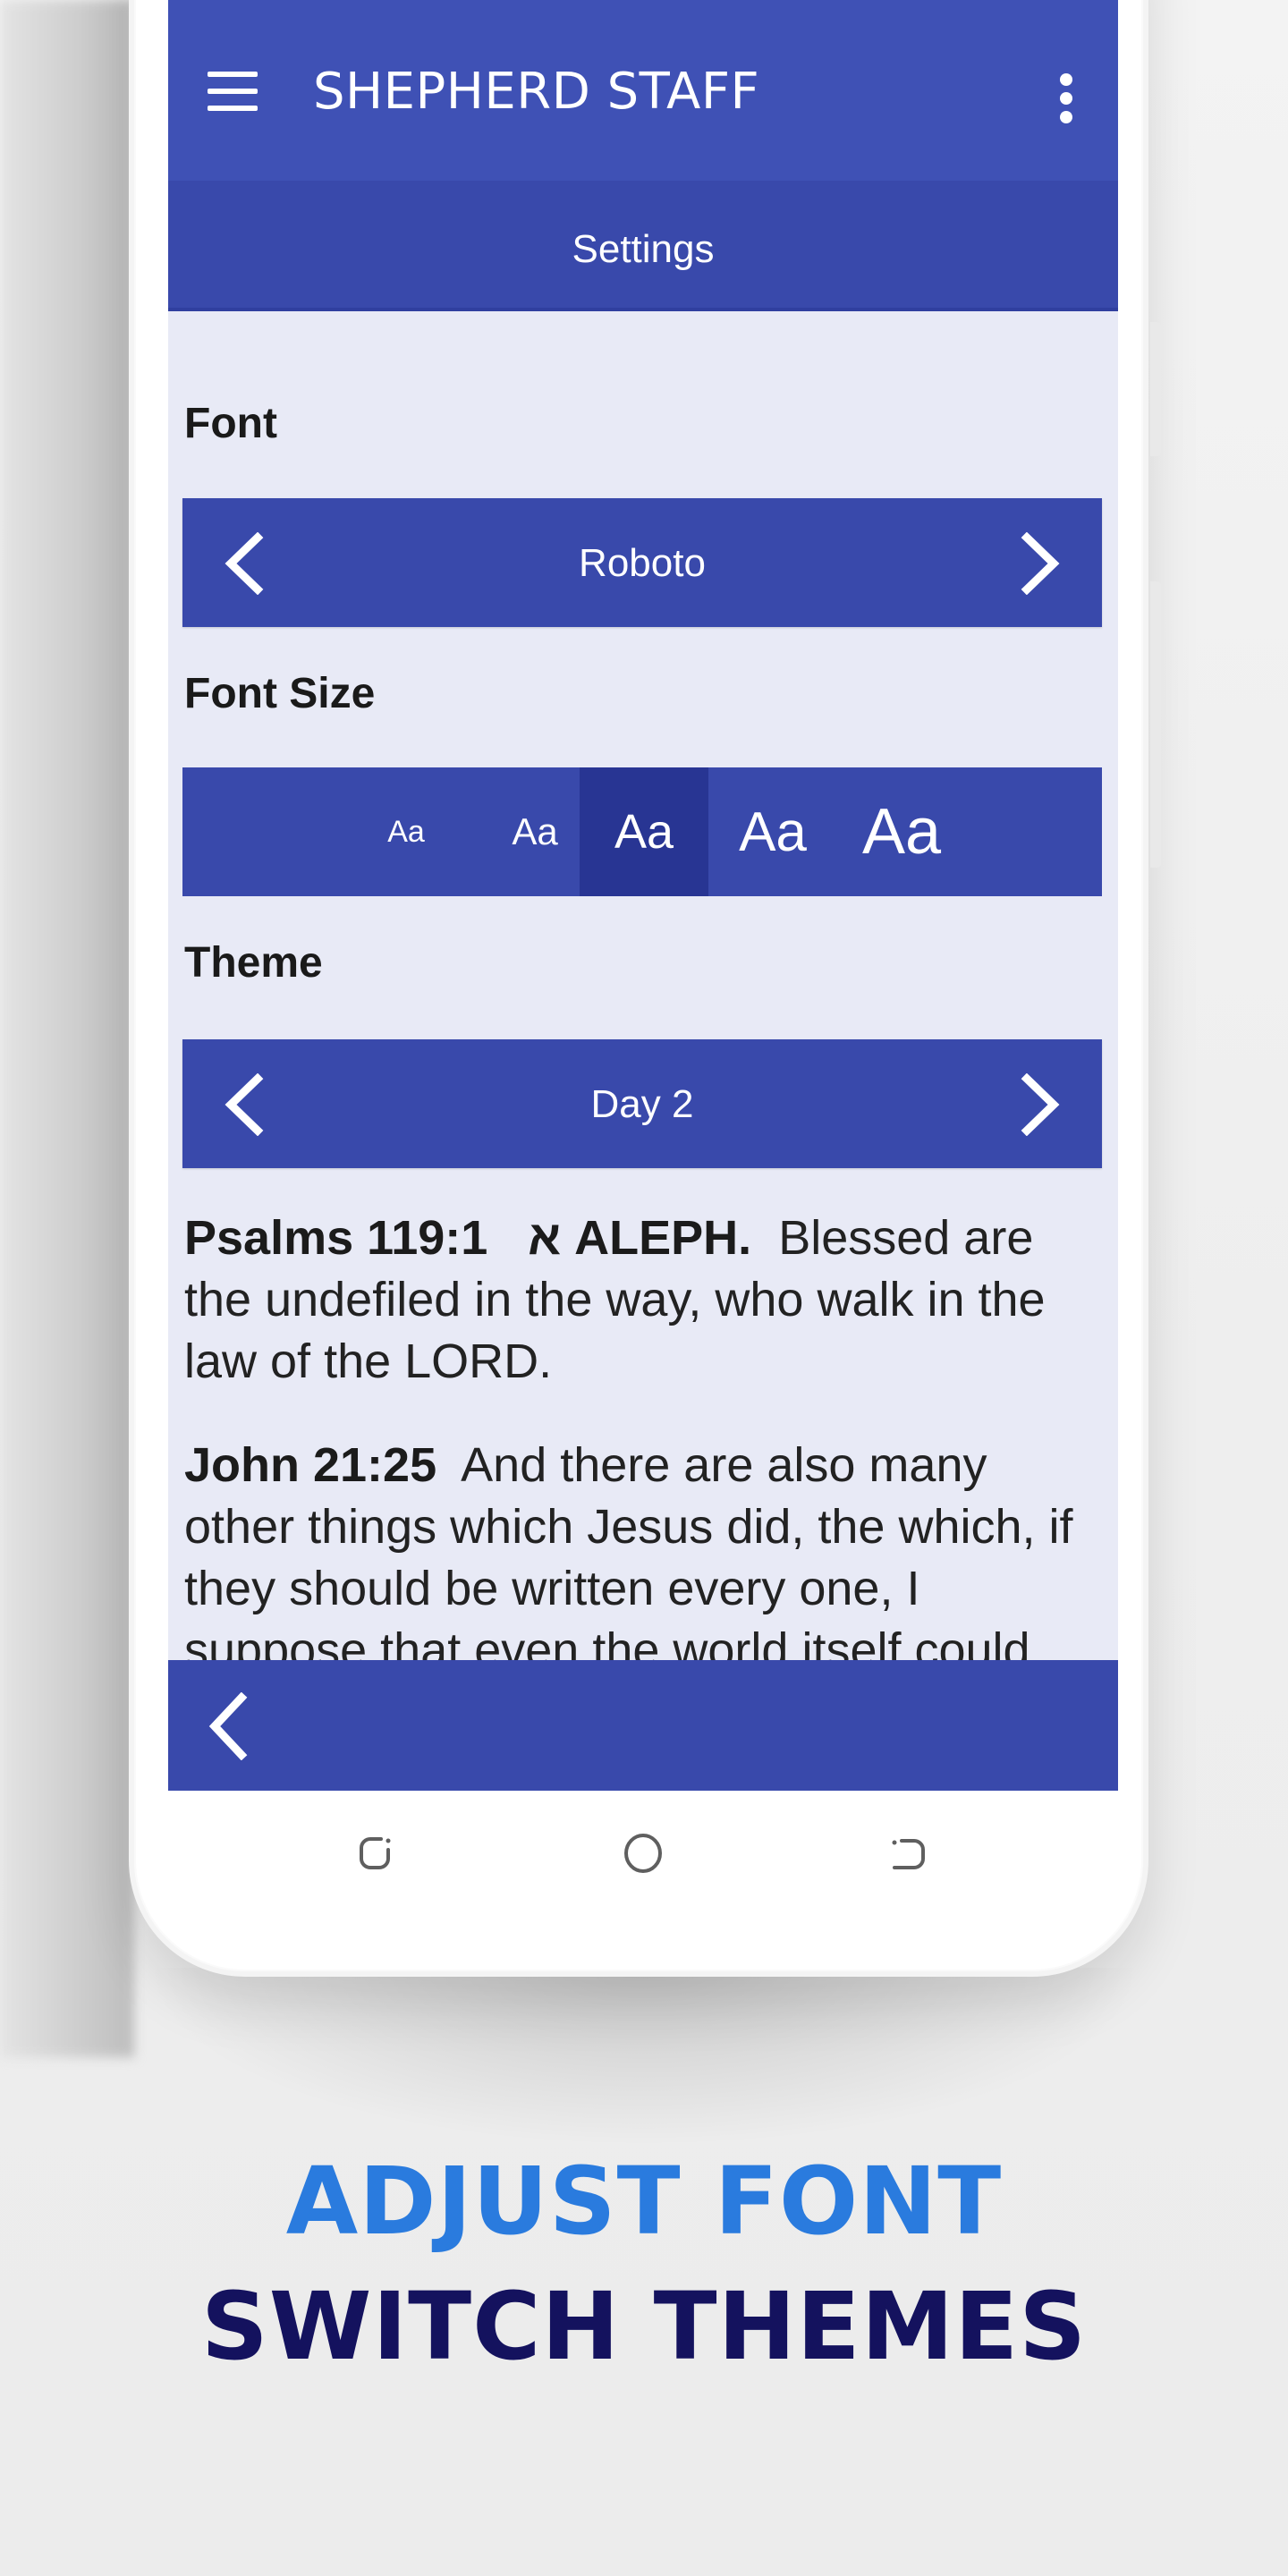 This screenshot has width=1288, height=2576. What do you see at coordinates (643, 249) in the screenshot?
I see `screen-title: Settings` at bounding box center [643, 249].